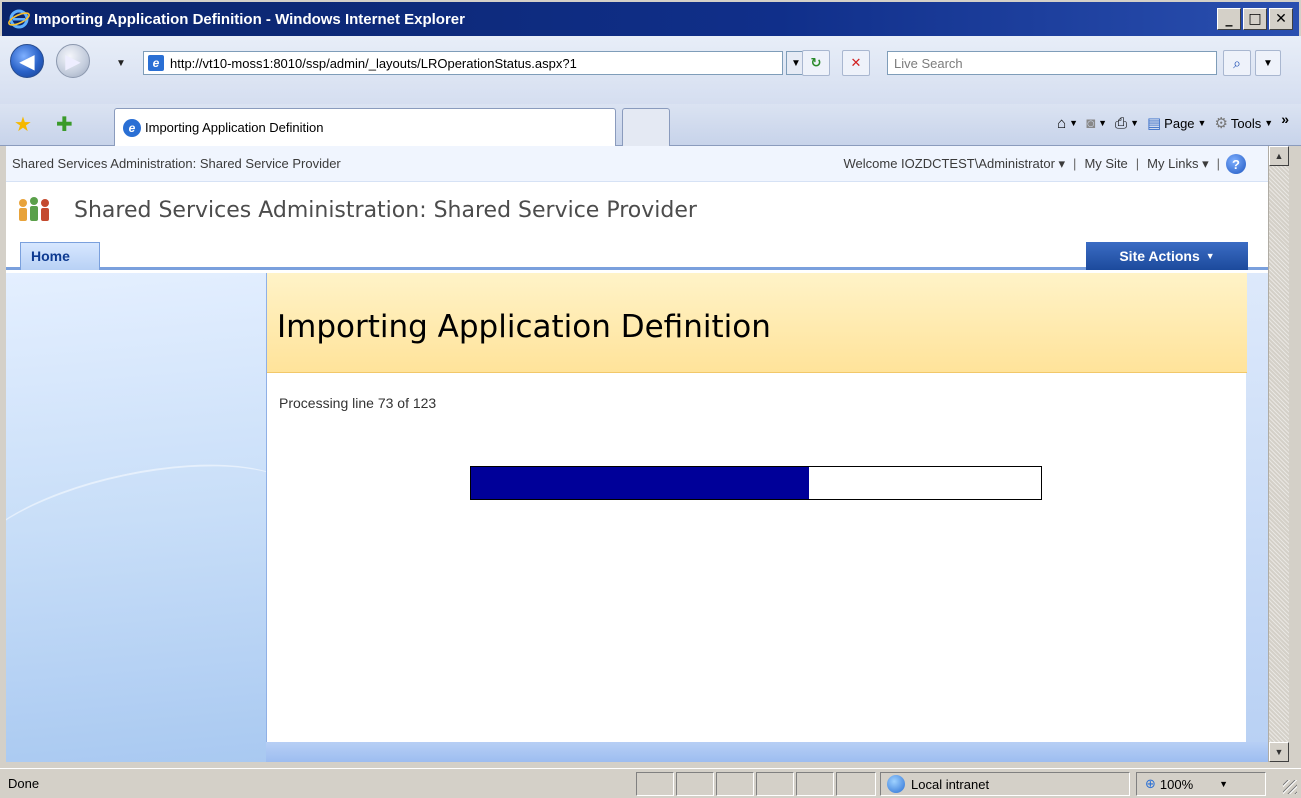 This screenshot has height=798, width=1301. Describe the element at coordinates (358, 403) in the screenshot. I see `progress-status-text: Processing line 73 of 123` at that location.